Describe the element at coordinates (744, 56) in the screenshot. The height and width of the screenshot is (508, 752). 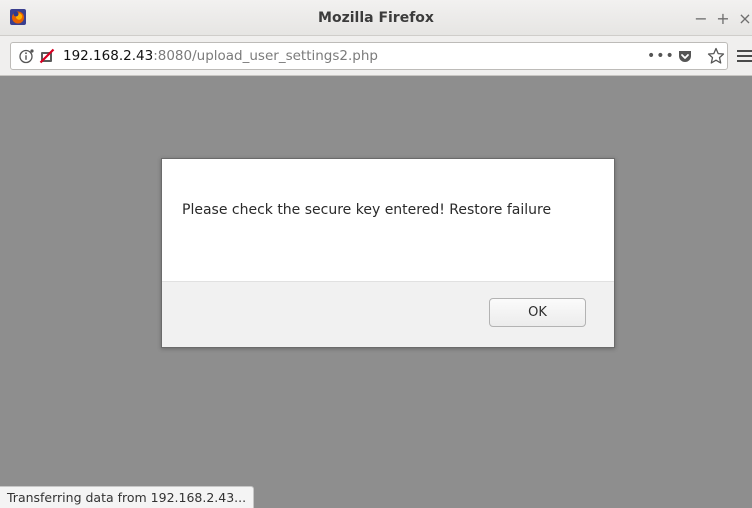
I see `hamburger-menu-icon` at that location.